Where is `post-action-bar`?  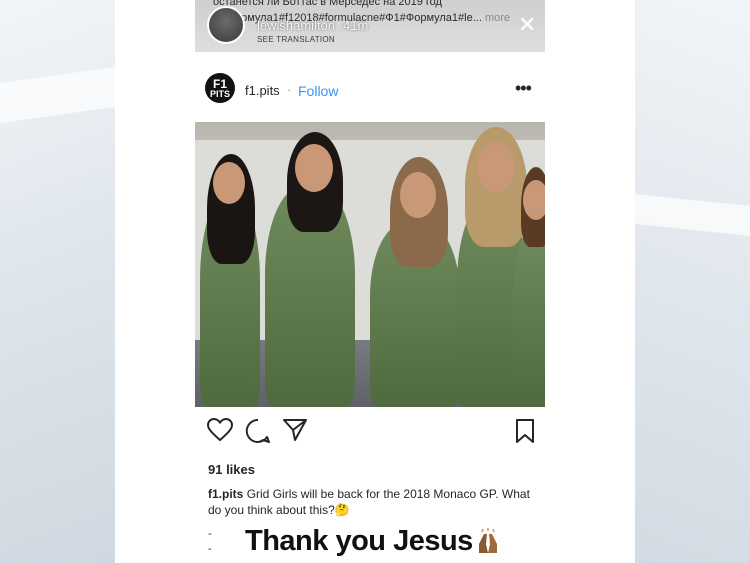 post-action-bar is located at coordinates (370, 435).